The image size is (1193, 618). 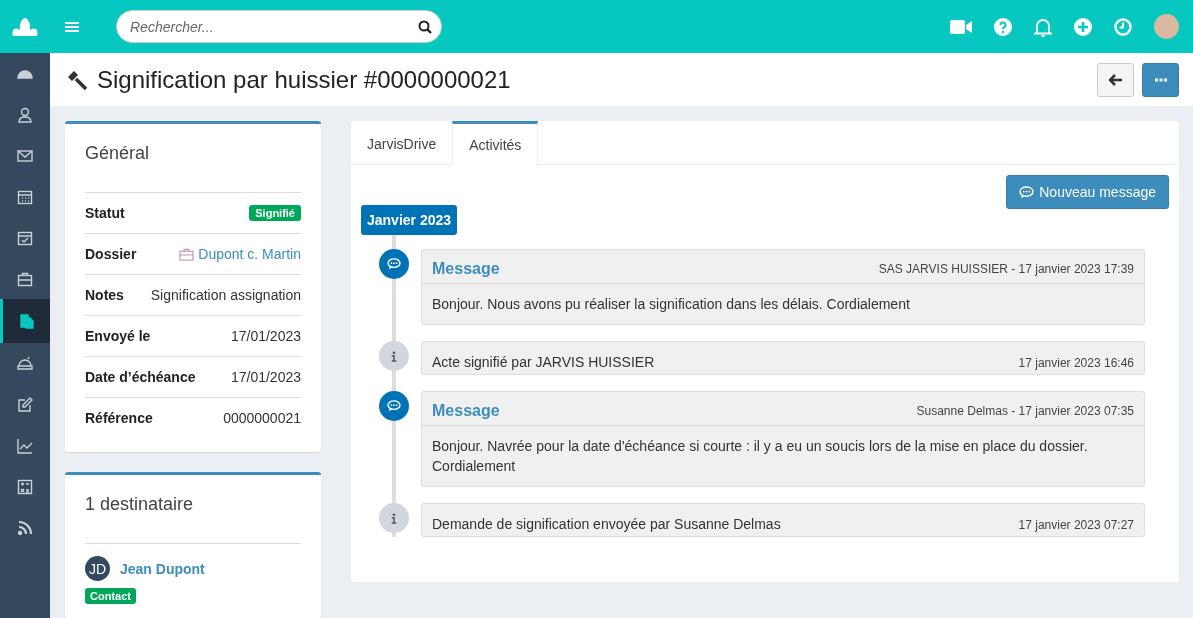 What do you see at coordinates (495, 143) in the screenshot?
I see `tab: Activités` at bounding box center [495, 143].